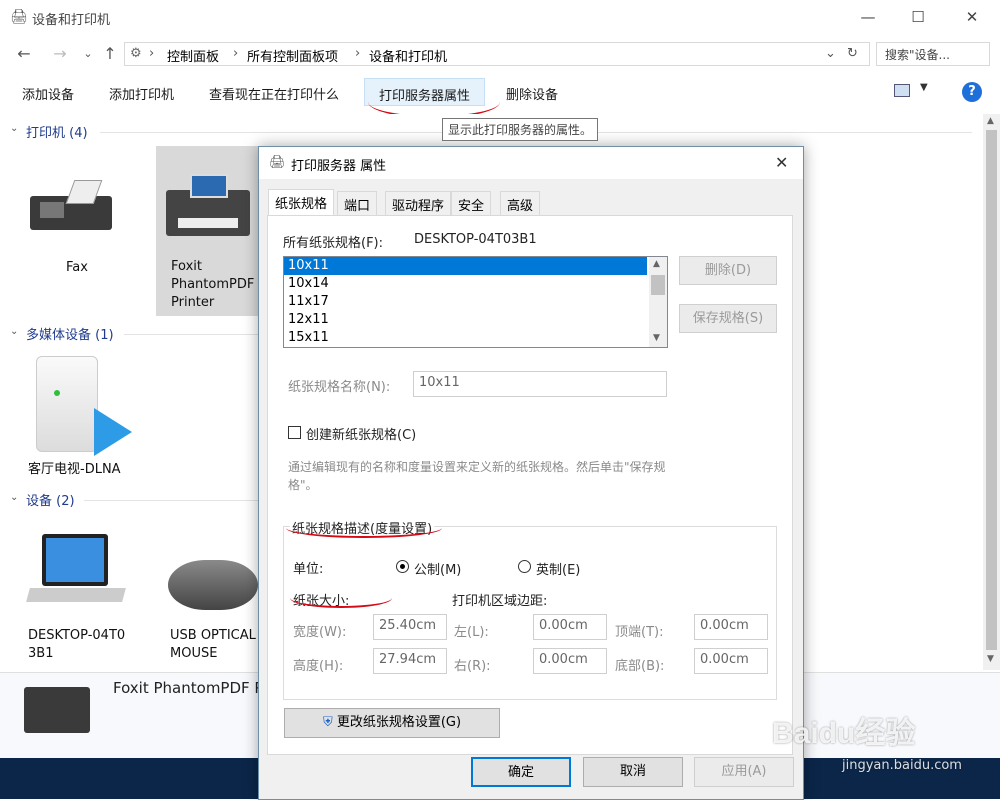  What do you see at coordinates (193, 55) in the screenshot?
I see `breadcrumb-control-panel: 控制面板` at bounding box center [193, 55].